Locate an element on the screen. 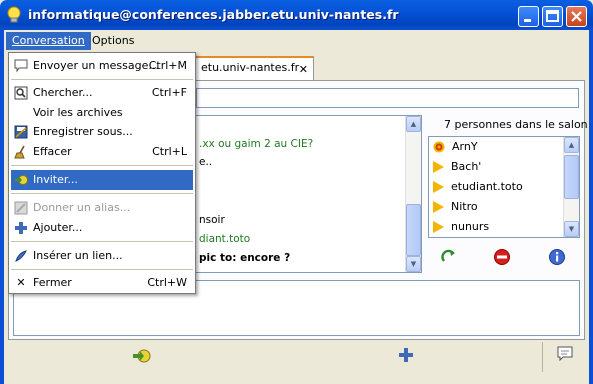 The image size is (593, 384). menu-bar: Conversation Options is located at coordinates (296, 41).